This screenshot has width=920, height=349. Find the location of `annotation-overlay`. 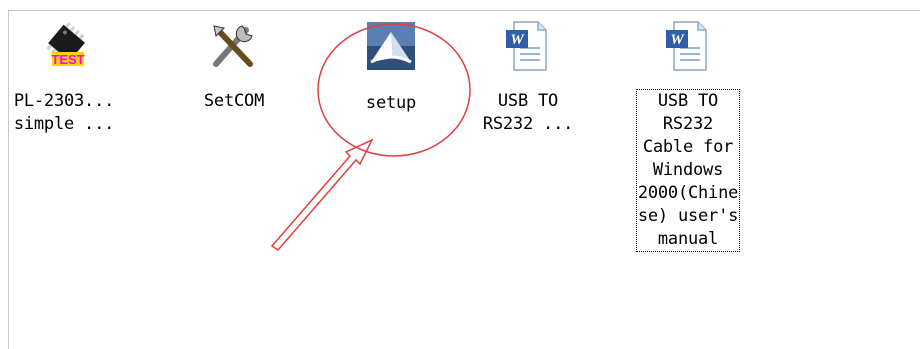

annotation-overlay is located at coordinates (370, 137).